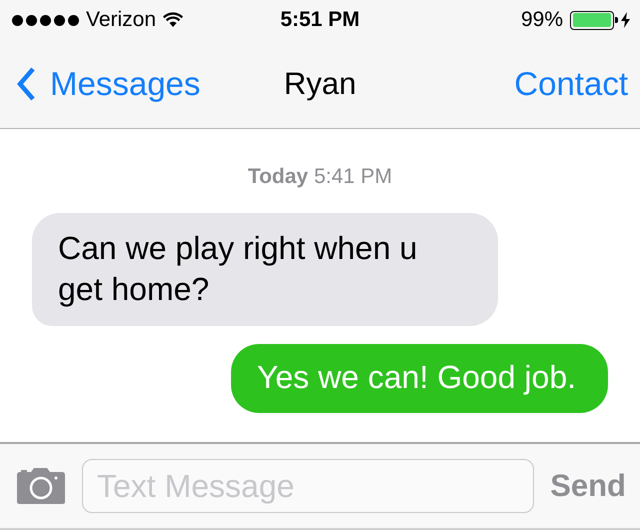 The width and height of the screenshot is (640, 530). I want to click on back-chevron-icon, so click(26, 84).